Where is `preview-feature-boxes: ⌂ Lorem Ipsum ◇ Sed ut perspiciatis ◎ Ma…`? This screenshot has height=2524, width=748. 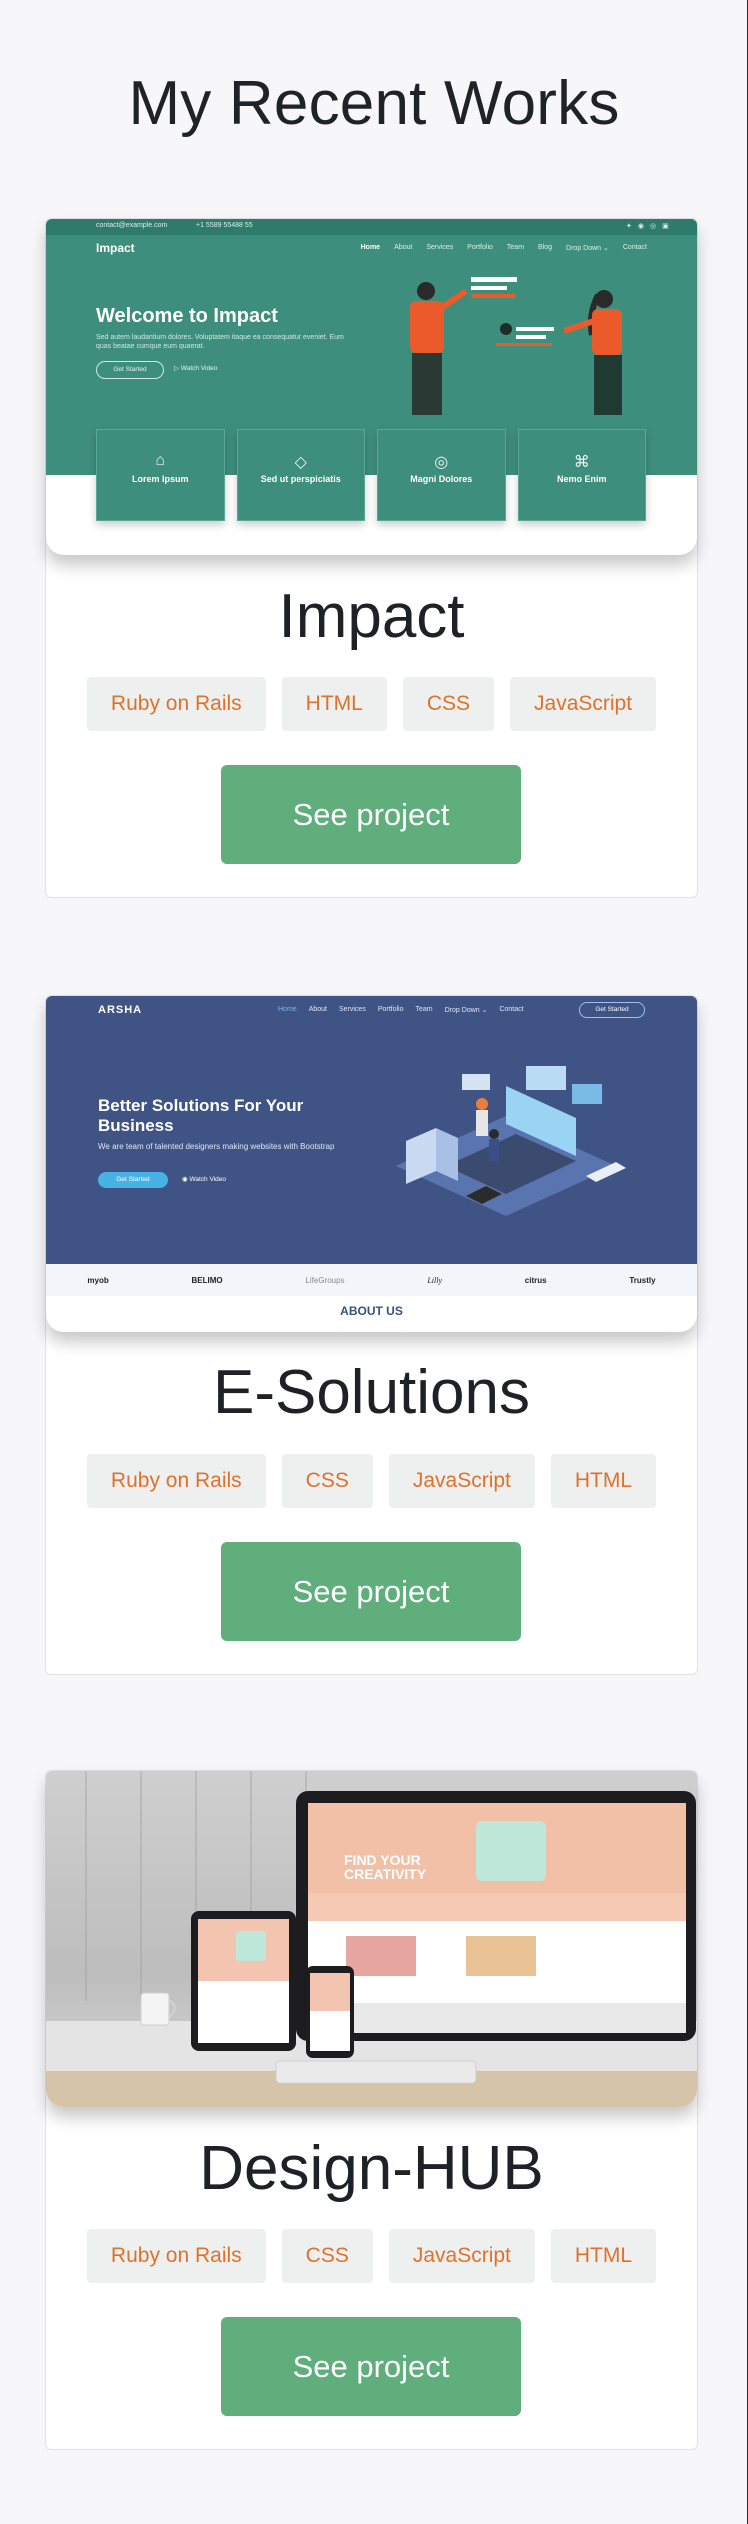 preview-feature-boxes: ⌂ Lorem Ipsum ◇ Sed ut perspiciatis ◎ Ma… is located at coordinates (371, 475).